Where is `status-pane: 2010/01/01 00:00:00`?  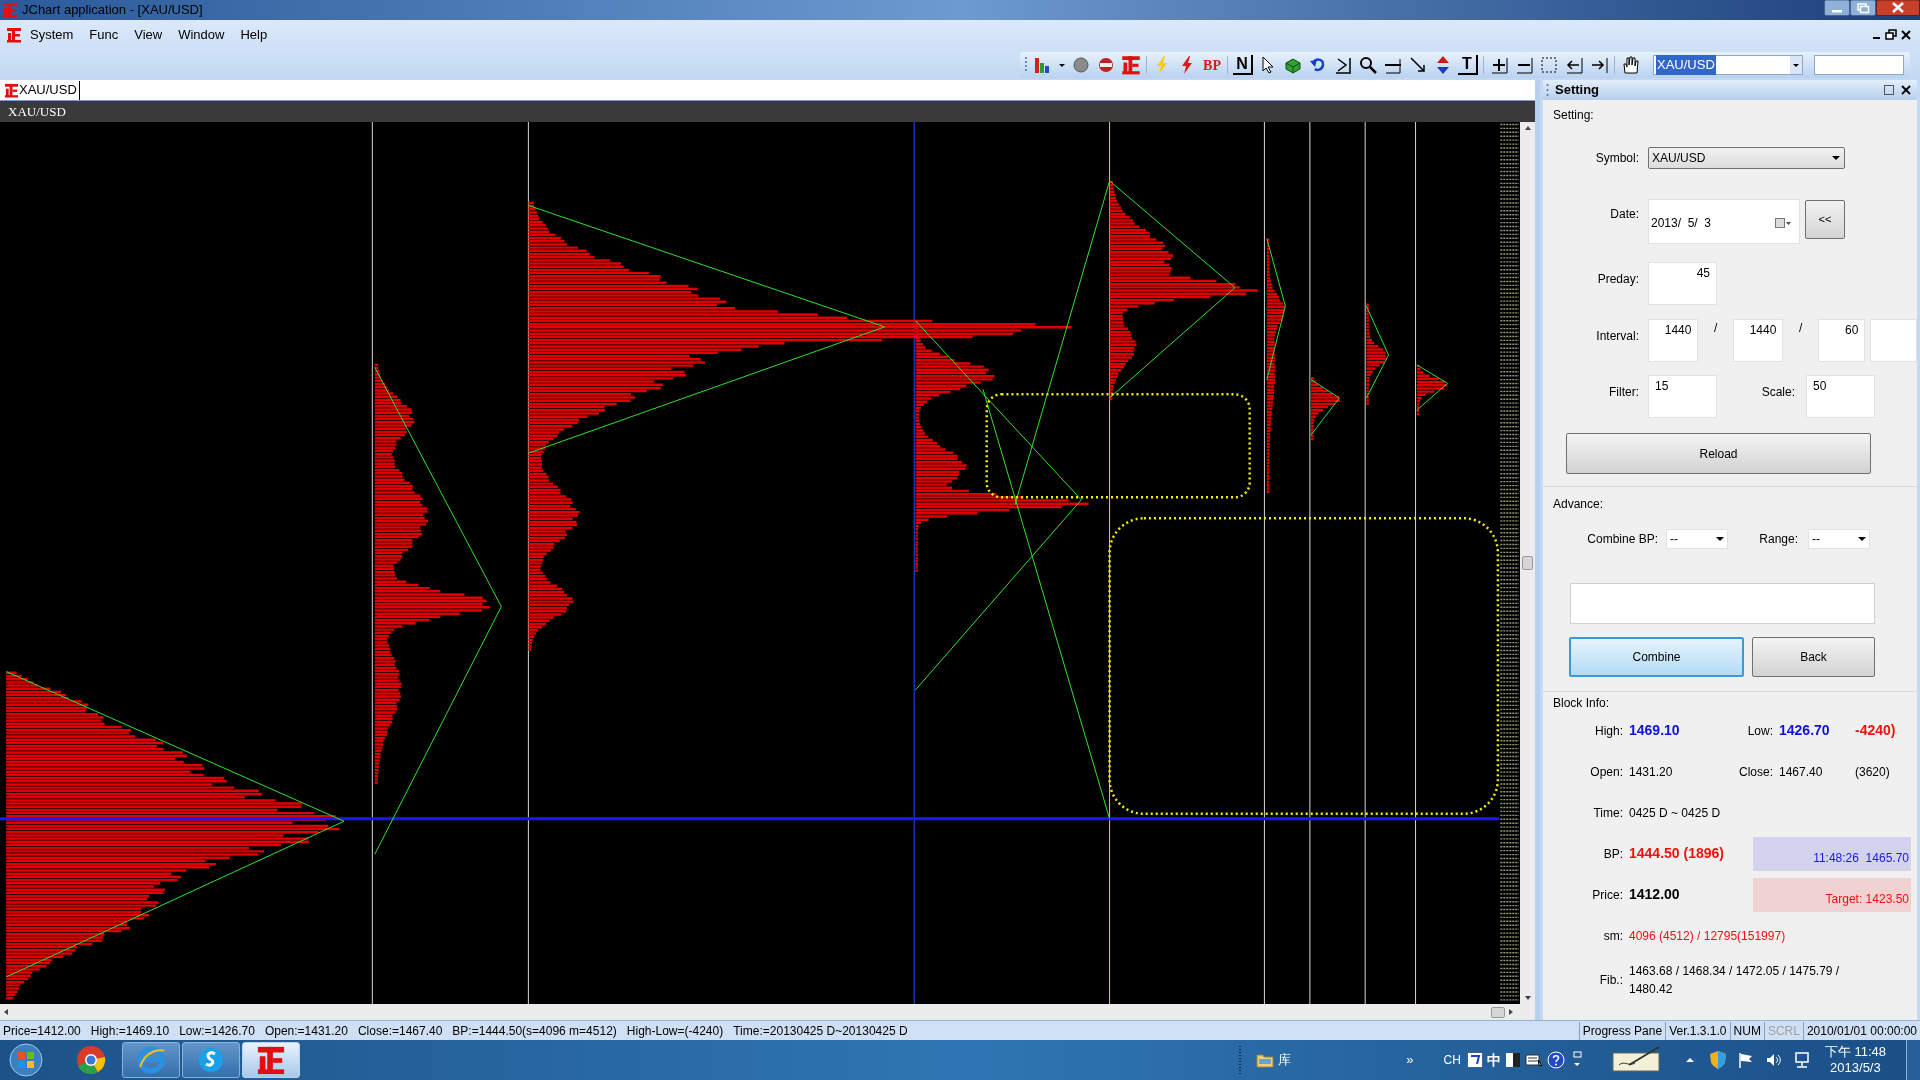 status-pane: 2010/01/01 00:00:00 is located at coordinates (1861, 1030).